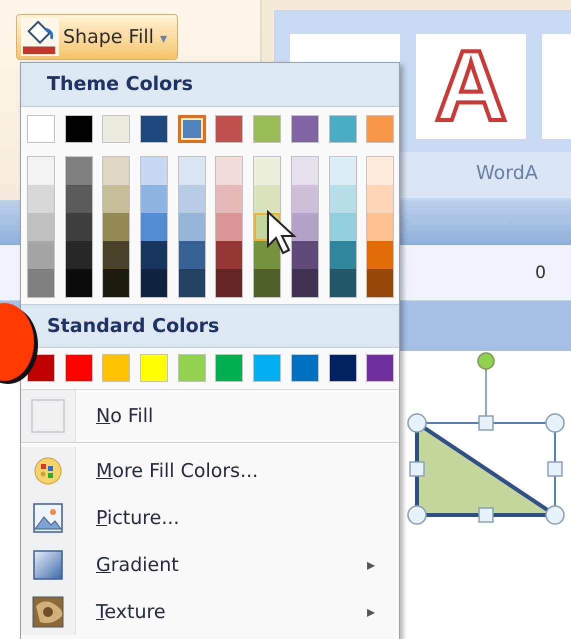 The image size is (571, 639). Describe the element at coordinates (210, 611) in the screenshot. I see `menu-item: Texture ▸` at that location.